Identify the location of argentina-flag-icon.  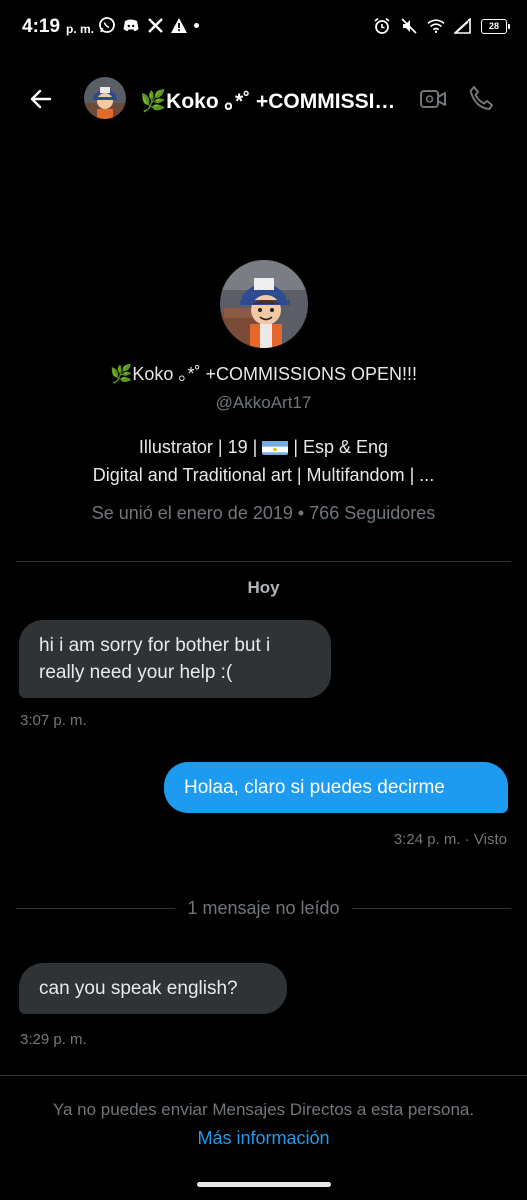
(275, 446).